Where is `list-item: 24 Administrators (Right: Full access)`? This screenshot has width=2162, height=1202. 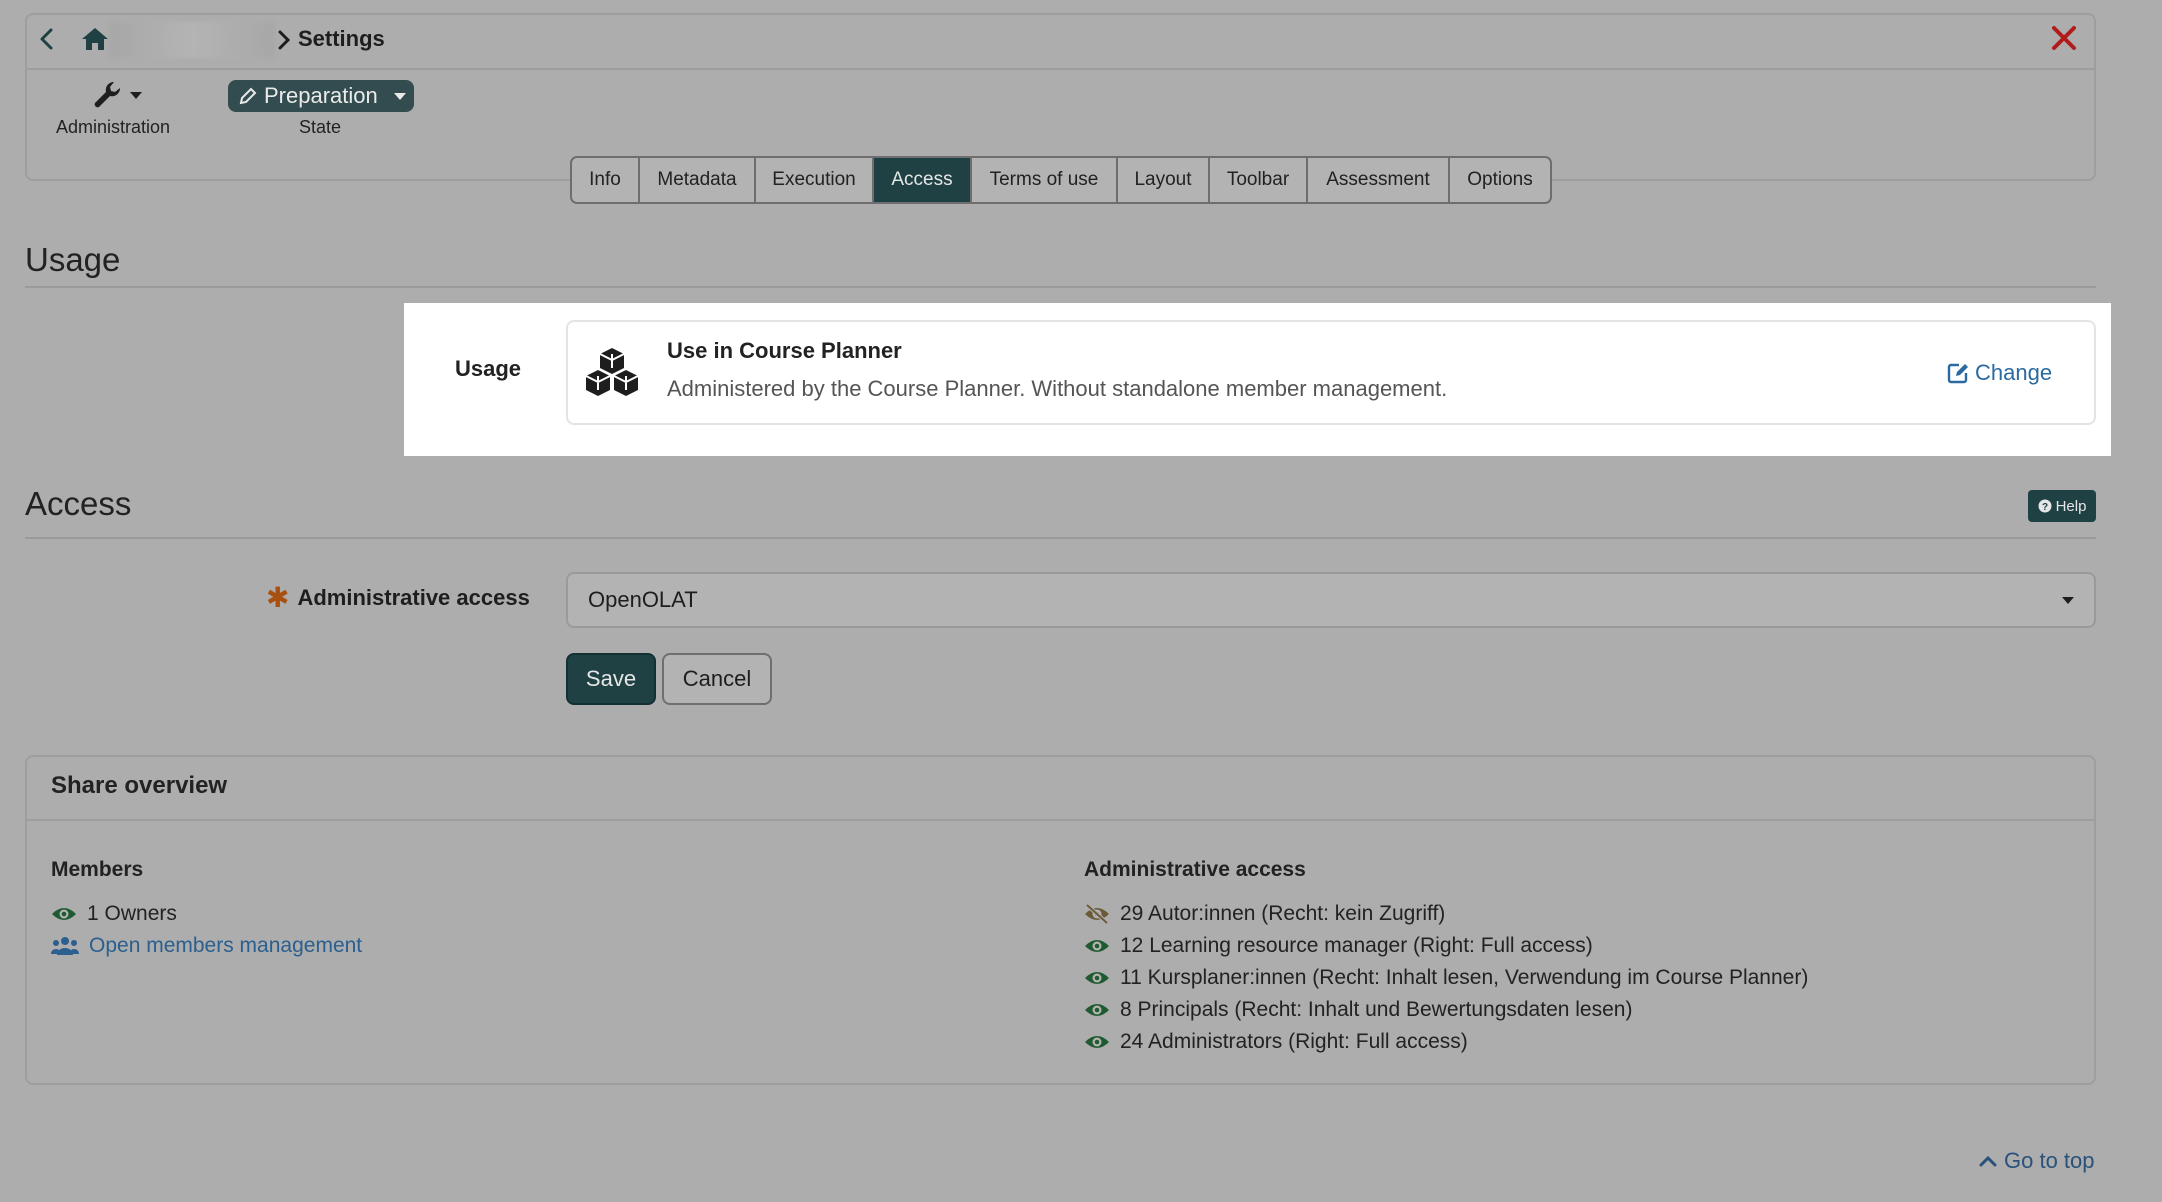
list-item: 24 Administrators (Right: Full access) is located at coordinates (1446, 1042).